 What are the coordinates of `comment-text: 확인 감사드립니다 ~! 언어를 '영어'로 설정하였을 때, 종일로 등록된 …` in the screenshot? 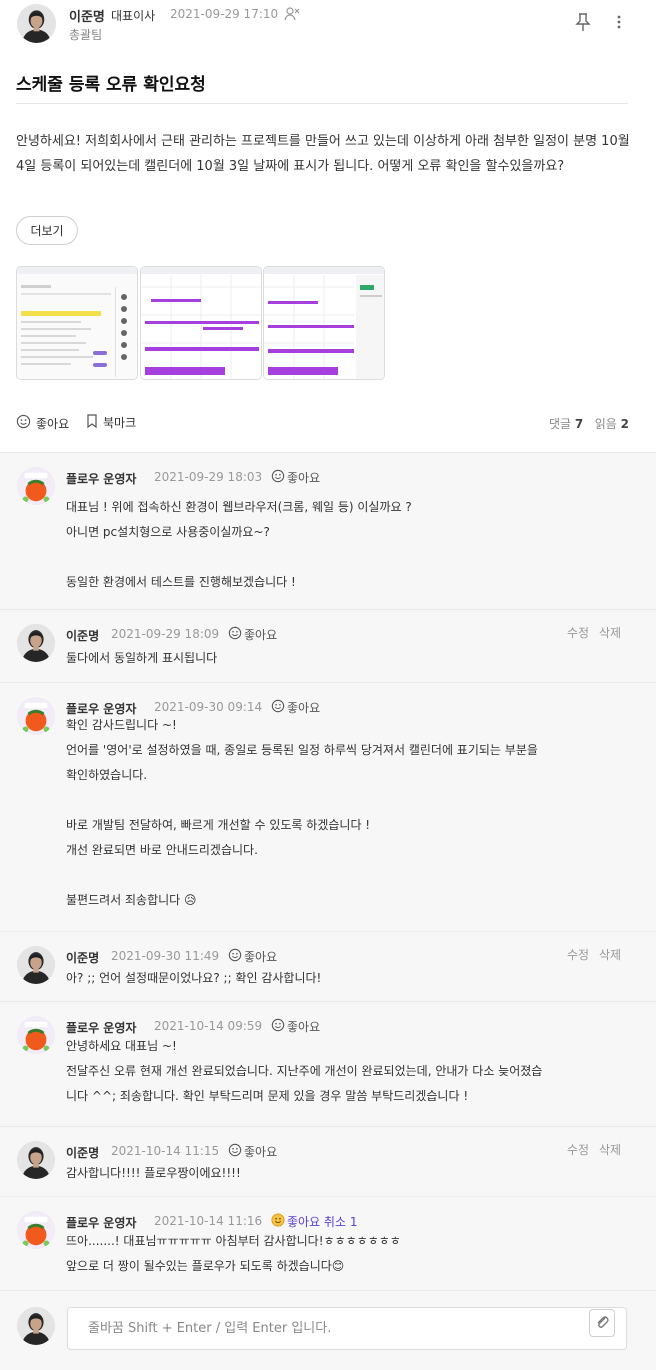 It's located at (302, 812).